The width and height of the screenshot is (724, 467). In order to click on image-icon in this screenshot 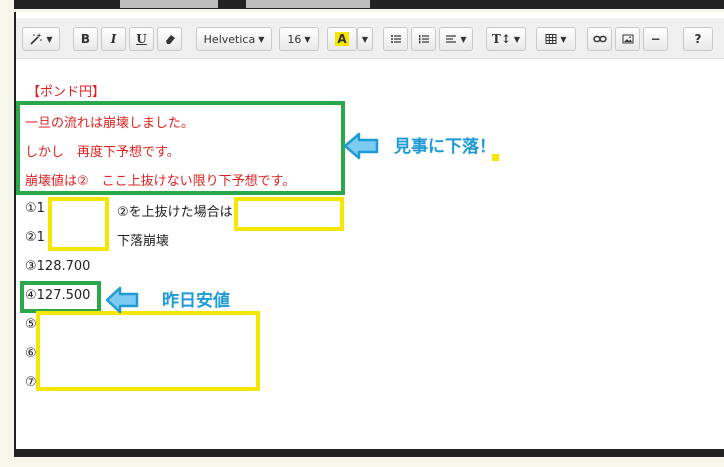, I will do `click(627, 39)`.